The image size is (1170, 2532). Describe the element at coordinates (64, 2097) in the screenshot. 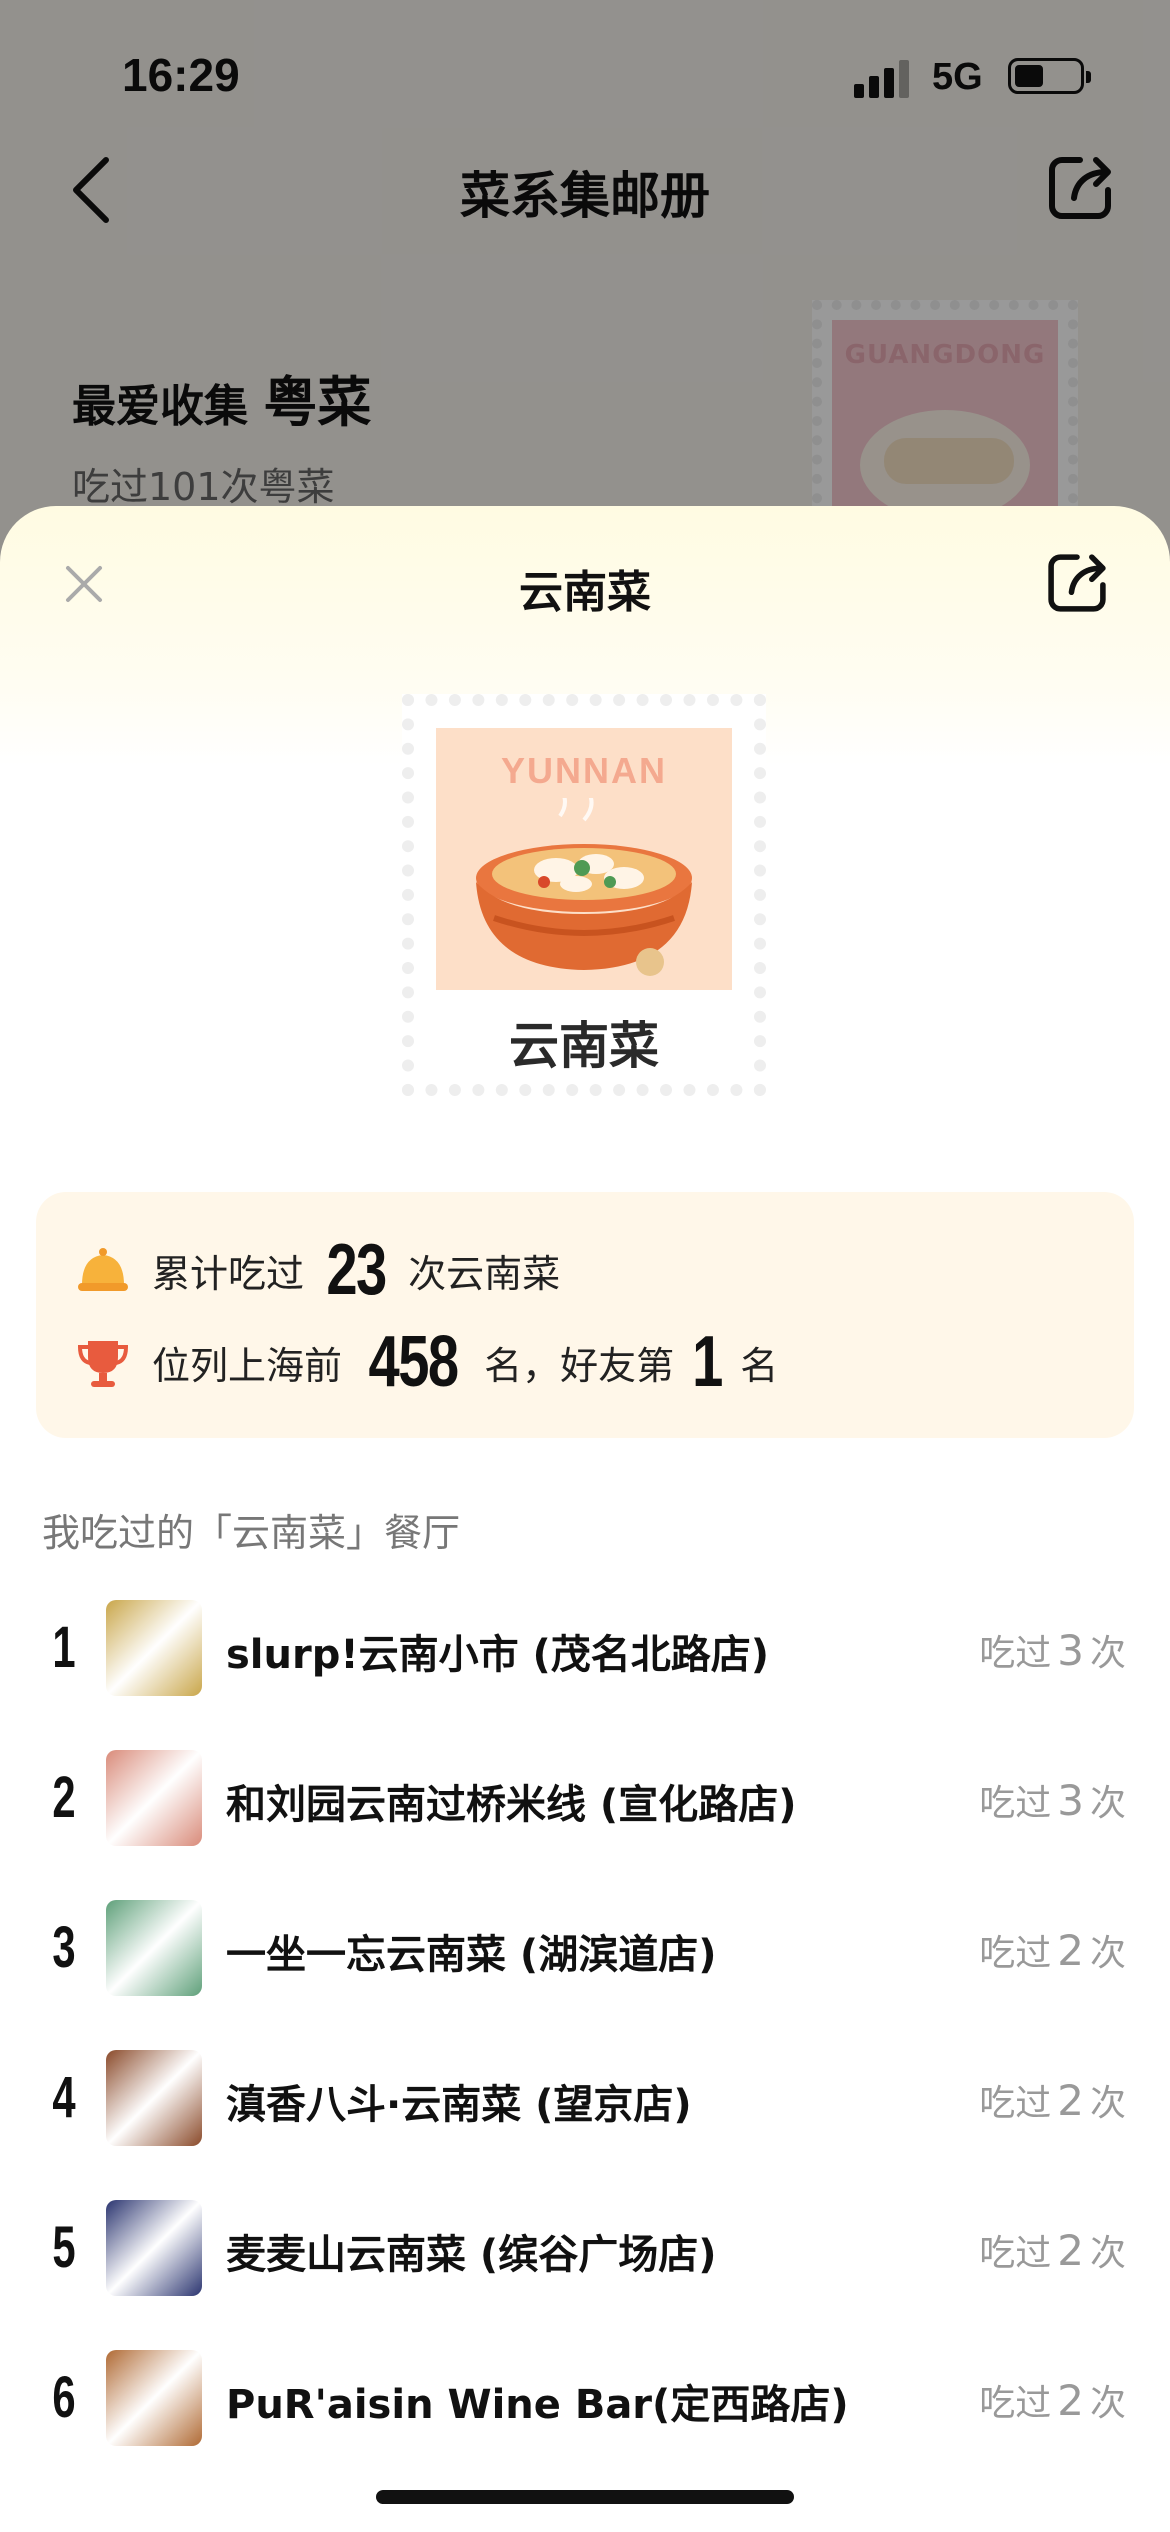

I see `restaurant-rank: 4` at that location.